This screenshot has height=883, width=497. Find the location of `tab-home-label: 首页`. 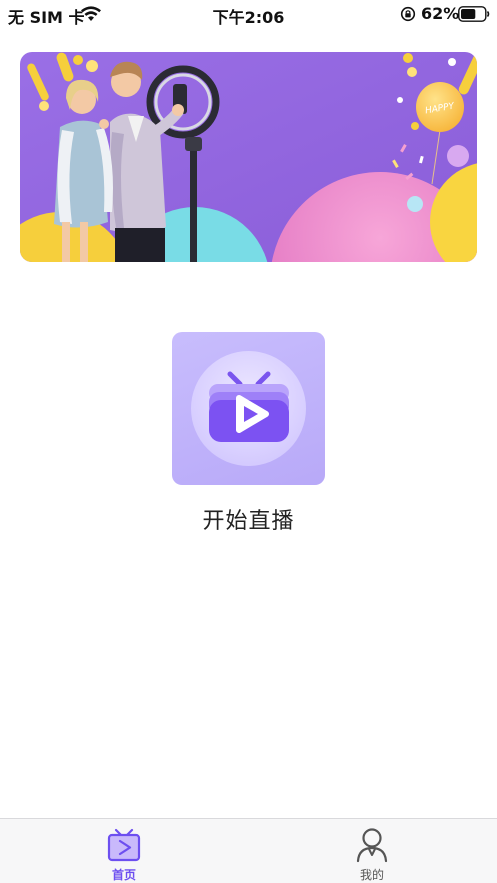

tab-home-label: 首页 is located at coordinates (123, 875).